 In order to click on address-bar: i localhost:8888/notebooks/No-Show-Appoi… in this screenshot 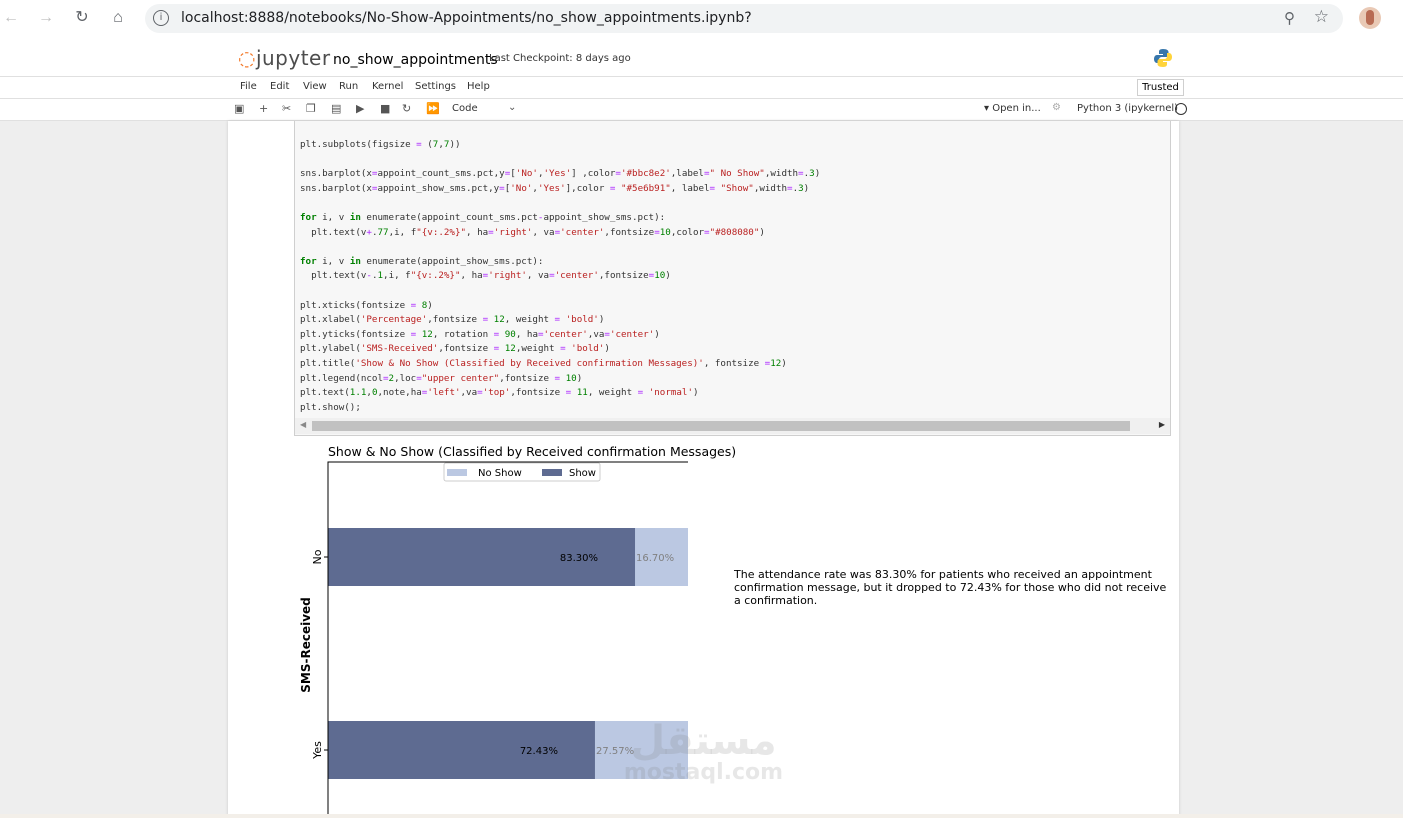, I will do `click(744, 18)`.